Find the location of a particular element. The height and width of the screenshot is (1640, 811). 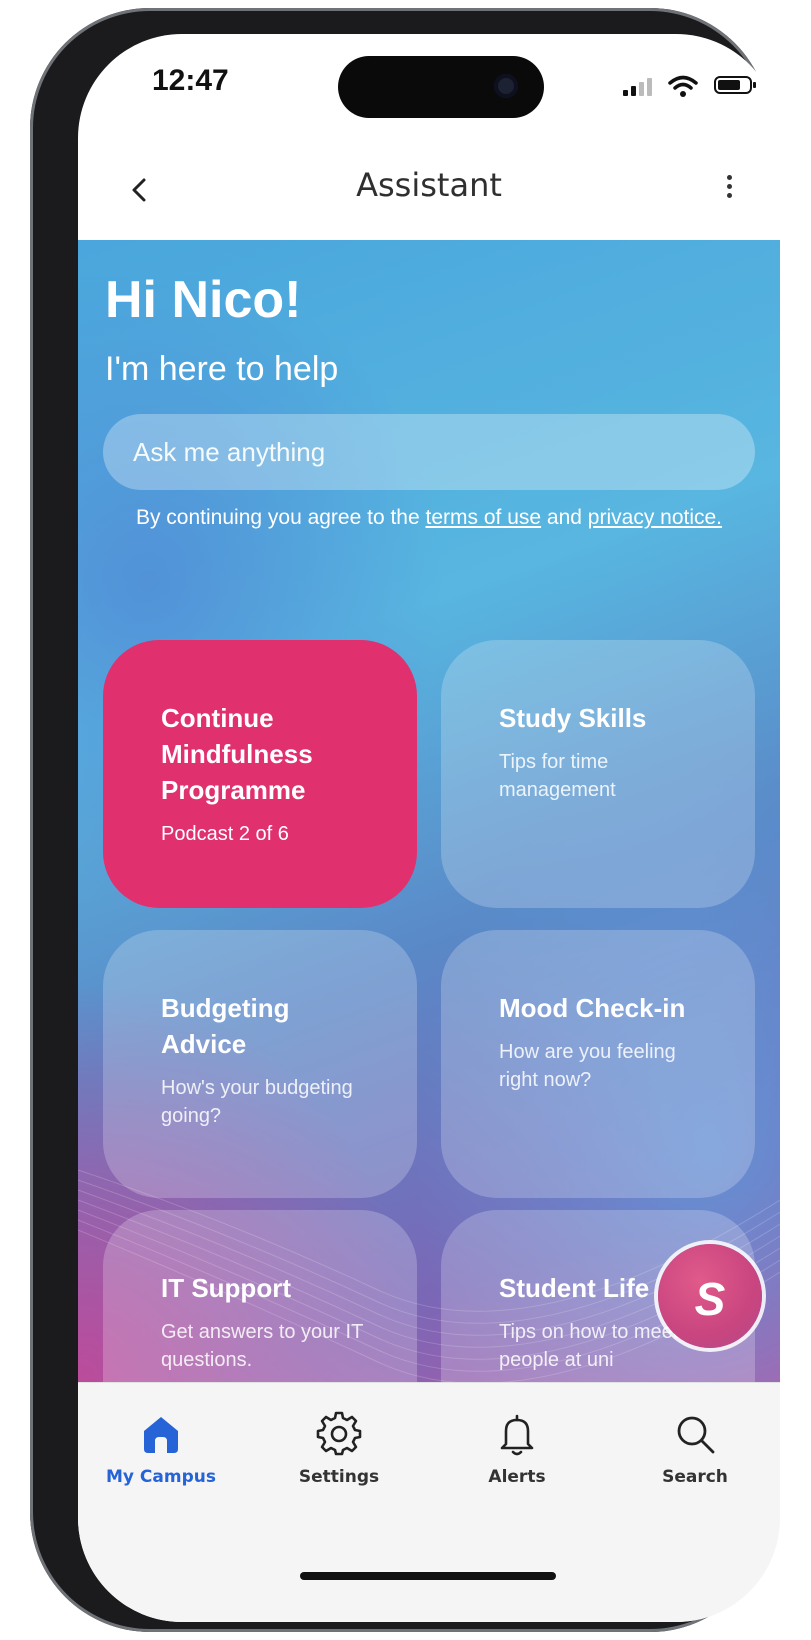

tab-label: Alerts is located at coordinates (517, 1477).